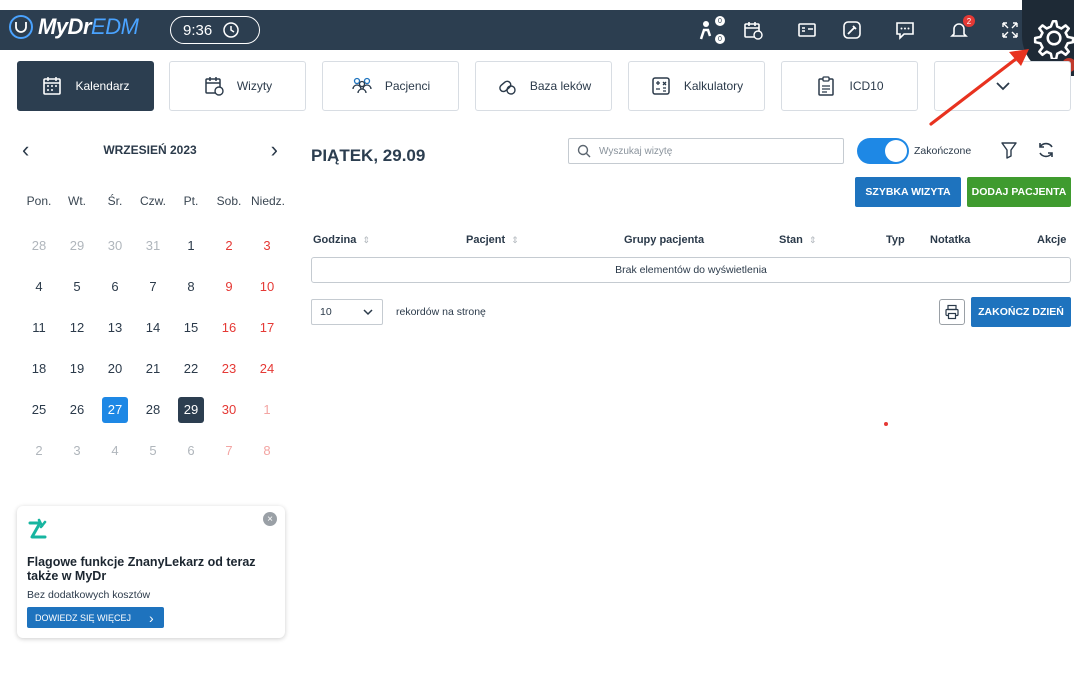 The height and width of the screenshot is (677, 1074). What do you see at coordinates (229, 369) in the screenshot?
I see `calendar-day: 23` at bounding box center [229, 369].